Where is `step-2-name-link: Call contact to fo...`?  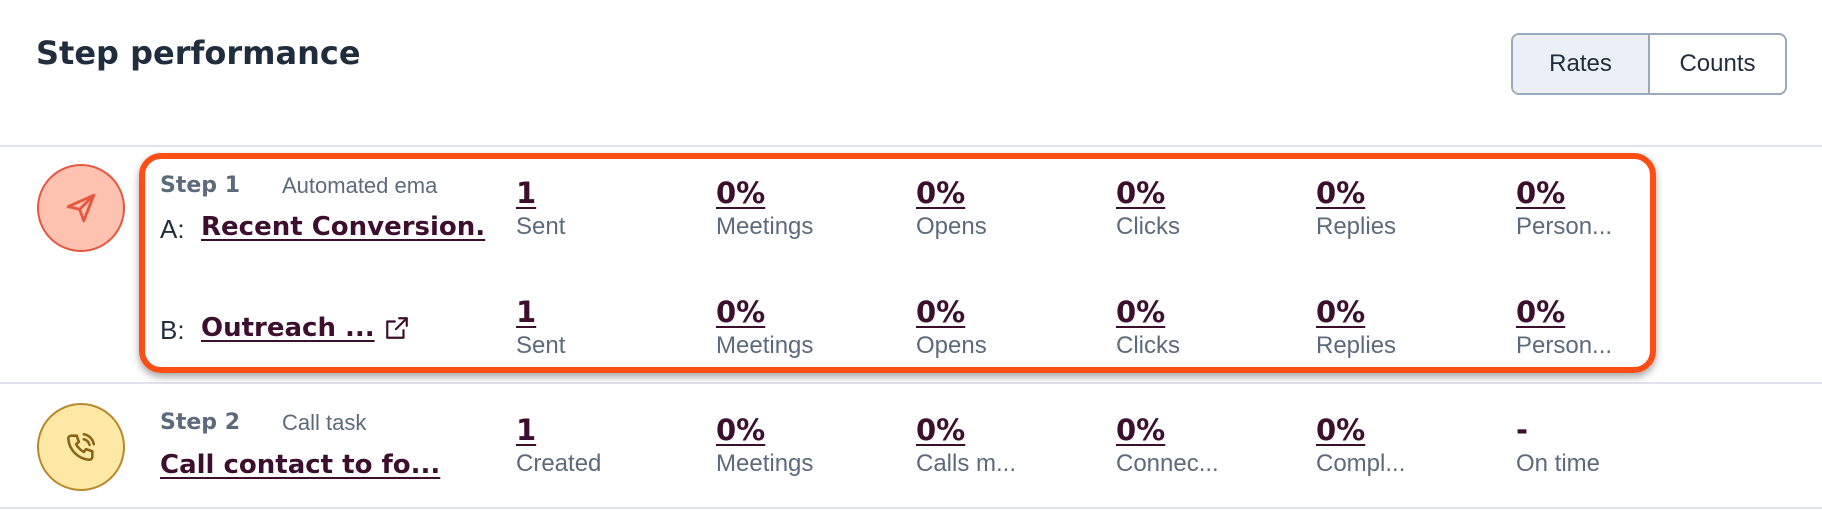
step-2-name-link: Call contact to fo... is located at coordinates (300, 465).